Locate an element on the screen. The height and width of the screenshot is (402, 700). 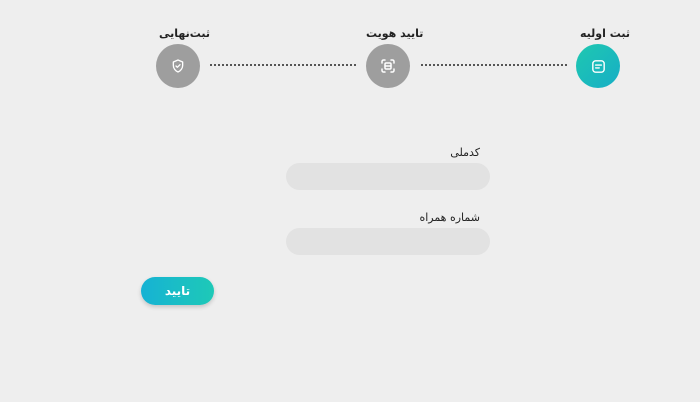
note-icon is located at coordinates (598, 66).